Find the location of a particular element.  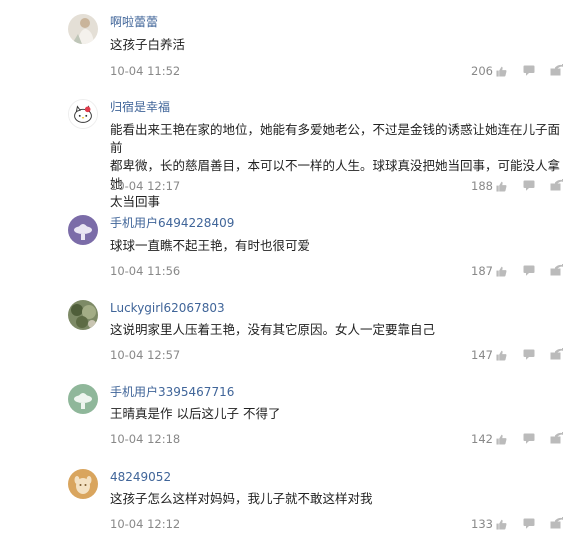

comment-line: 这孩子怎么这样对妈妈，我儿子就不敢这样对我 is located at coordinates (241, 498).